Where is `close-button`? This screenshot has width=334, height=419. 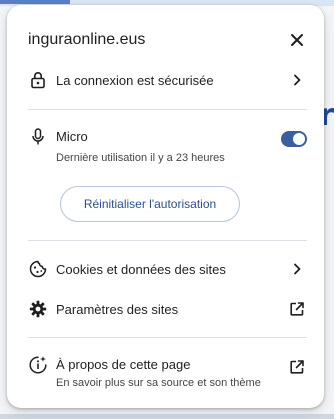
close-button is located at coordinates (297, 40).